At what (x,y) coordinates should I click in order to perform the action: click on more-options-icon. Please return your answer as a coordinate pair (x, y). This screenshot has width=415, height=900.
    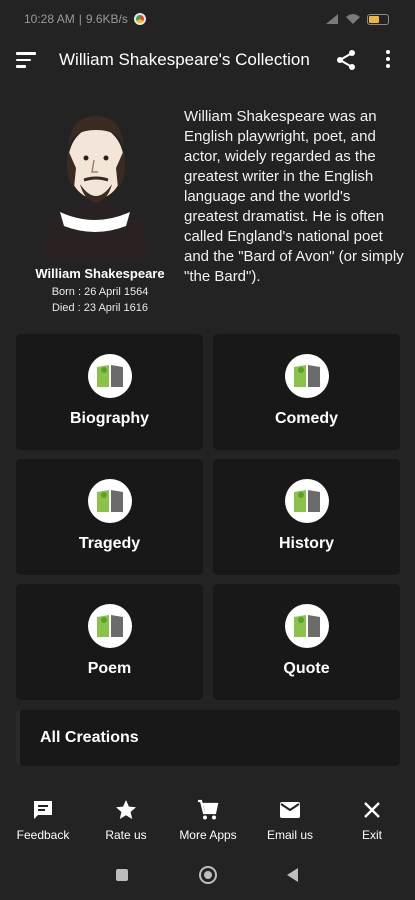
    Looking at the image, I should click on (388, 60).